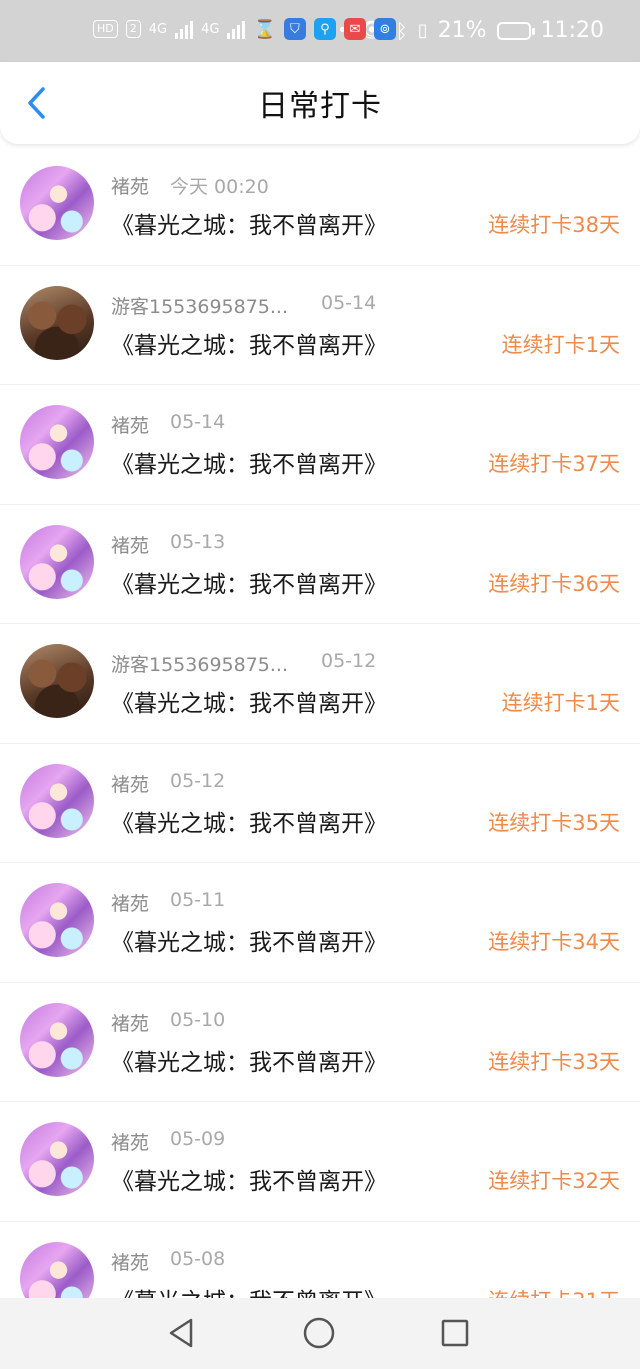 The width and height of the screenshot is (640, 1369). What do you see at coordinates (210, 29) in the screenshot?
I see `network-type-2: 4G` at bounding box center [210, 29].